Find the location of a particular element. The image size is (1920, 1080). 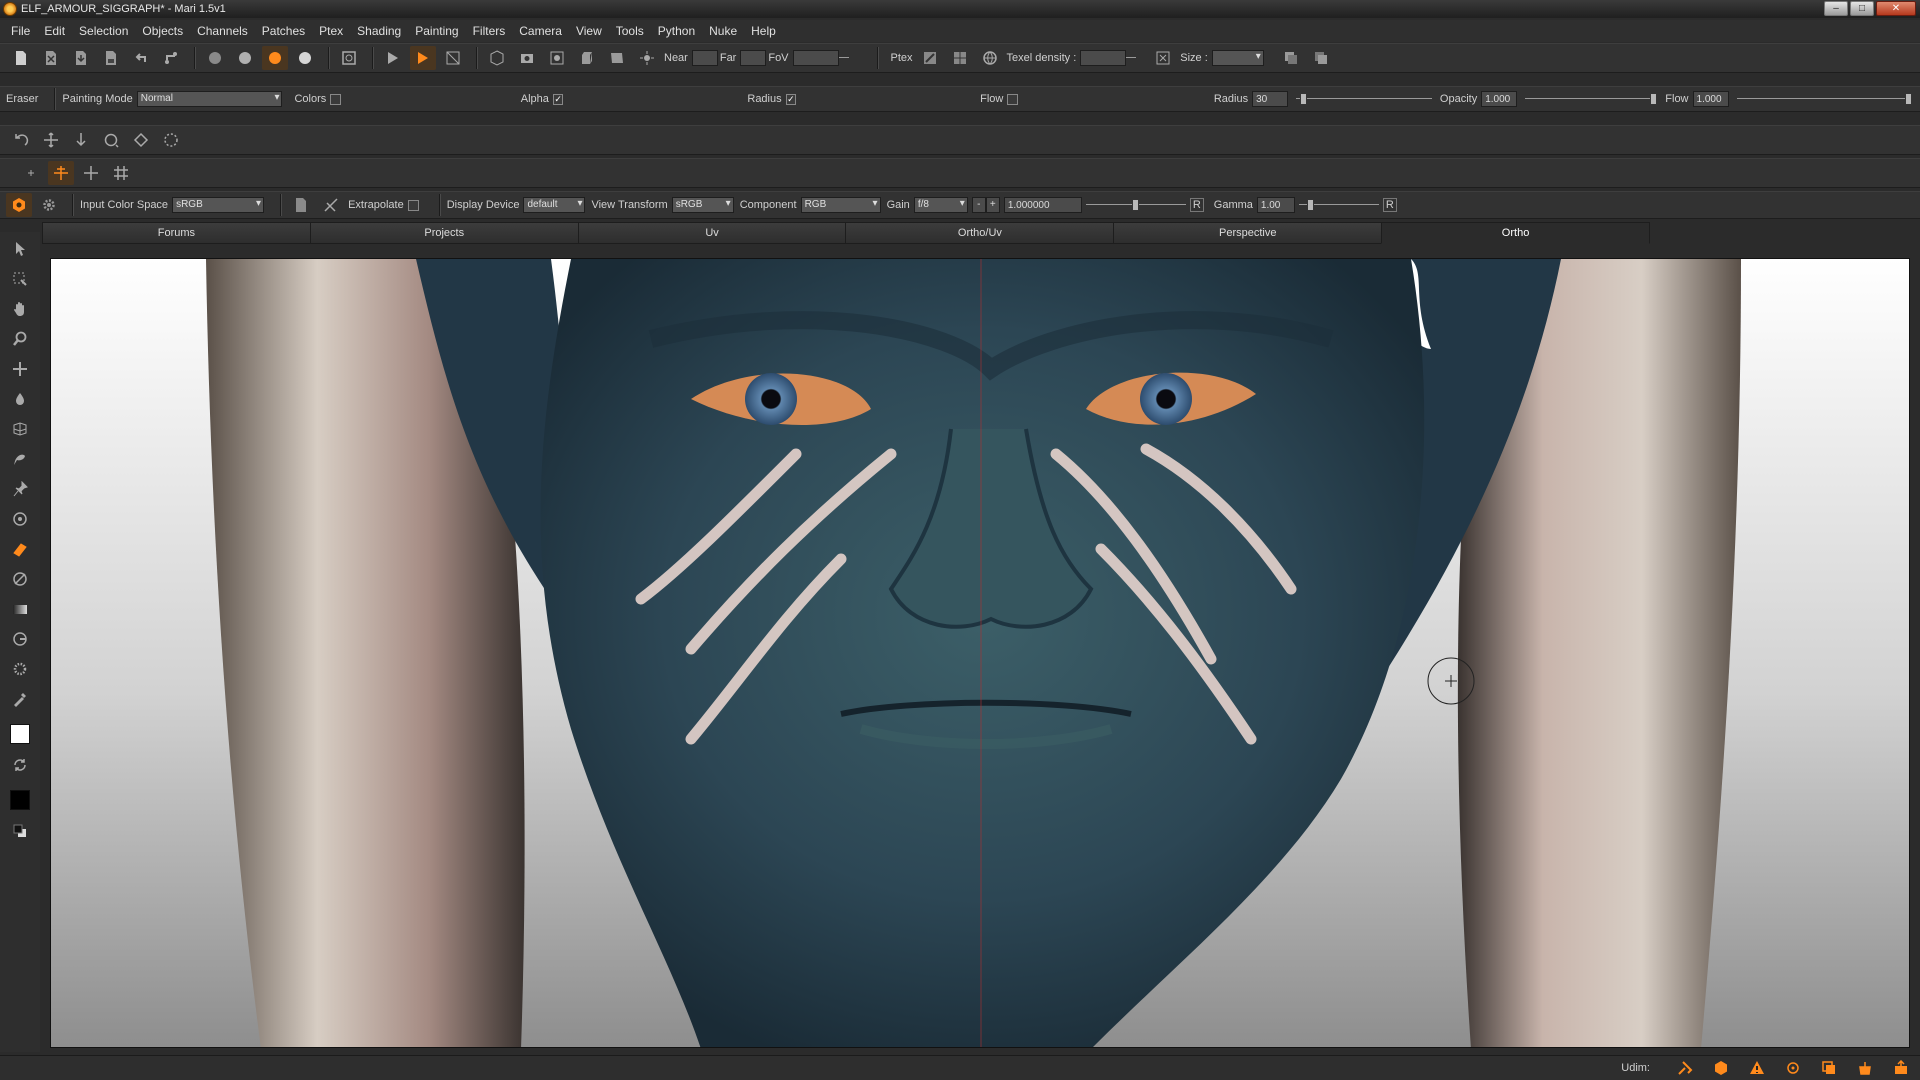

new-project-button is located at coordinates (21, 58).